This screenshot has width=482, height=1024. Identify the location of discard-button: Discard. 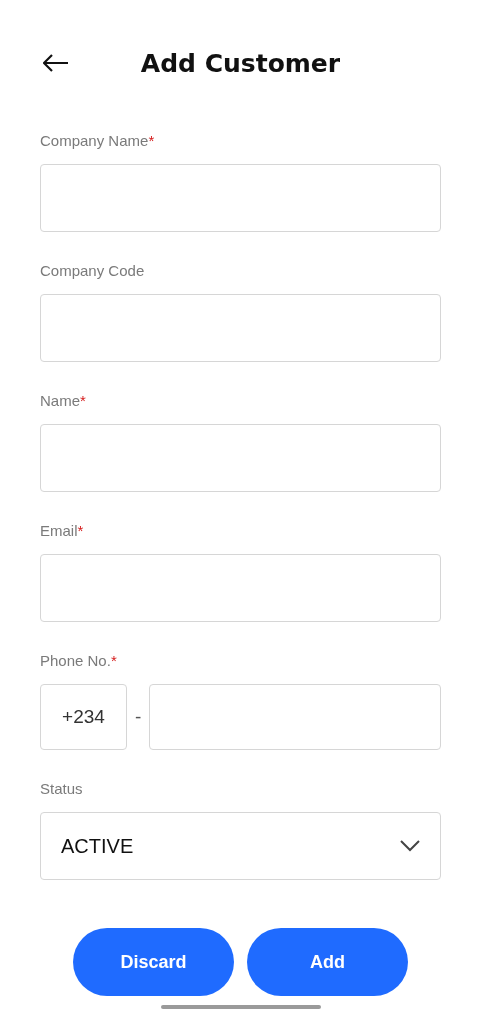
(153, 962).